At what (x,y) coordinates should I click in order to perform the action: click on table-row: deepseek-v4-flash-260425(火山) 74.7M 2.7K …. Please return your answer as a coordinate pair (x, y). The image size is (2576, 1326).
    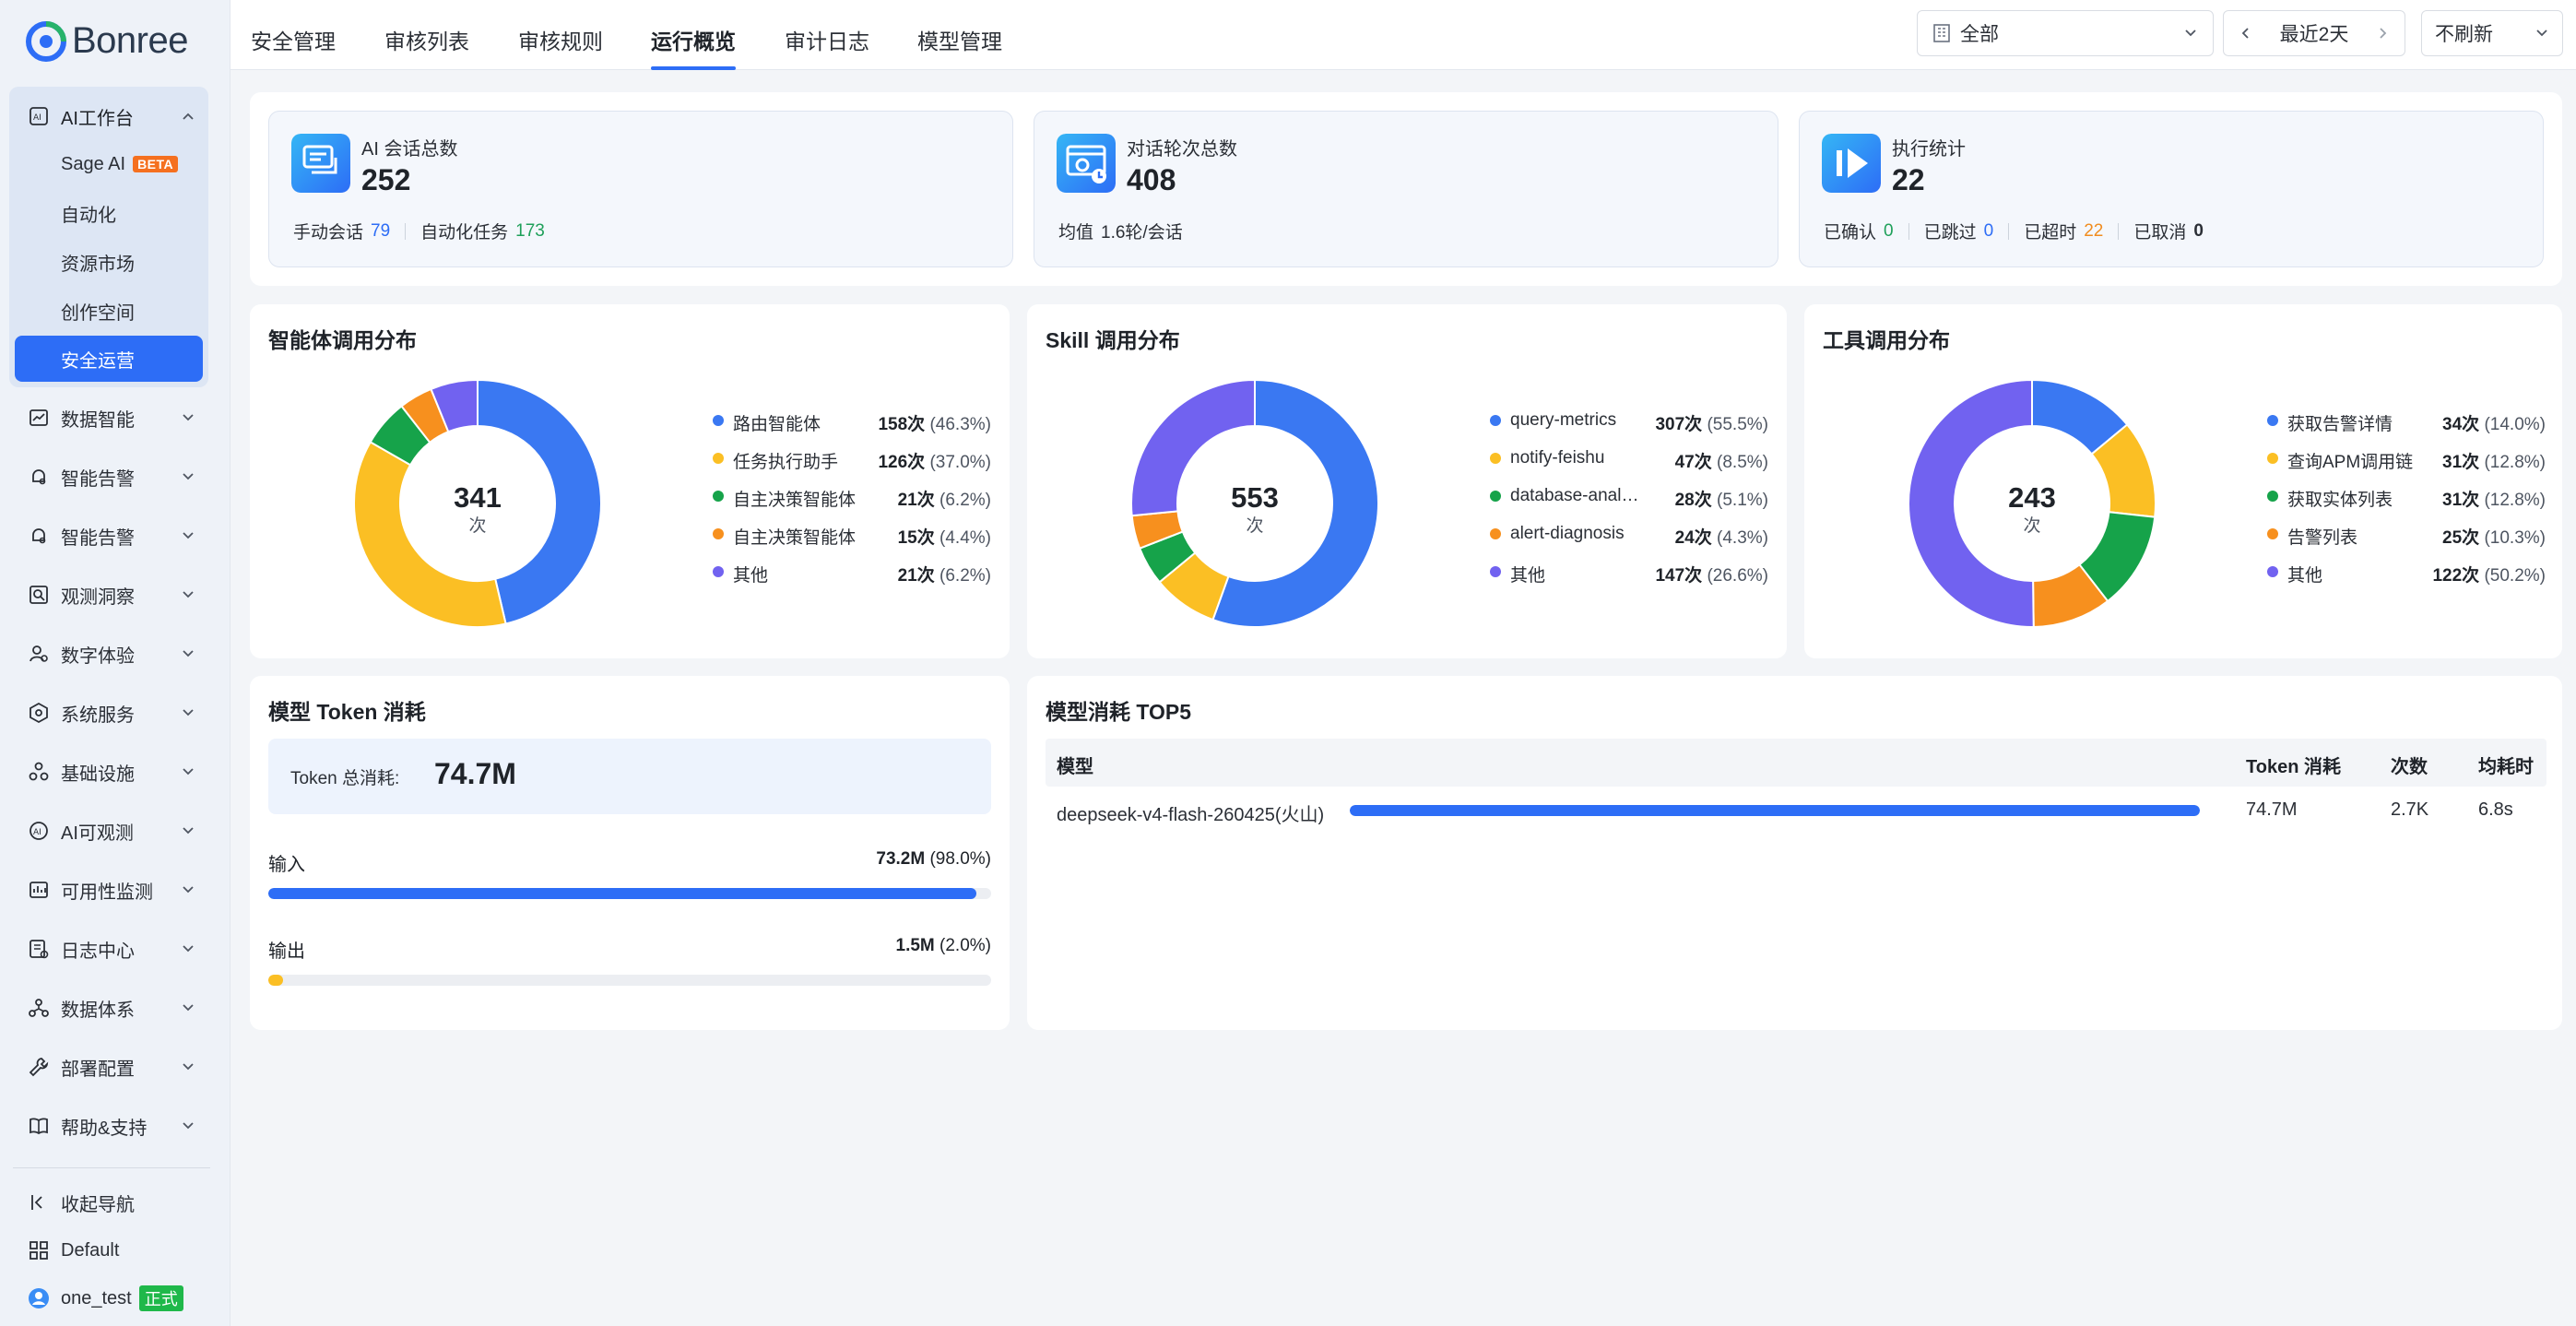
    Looking at the image, I should click on (1796, 810).